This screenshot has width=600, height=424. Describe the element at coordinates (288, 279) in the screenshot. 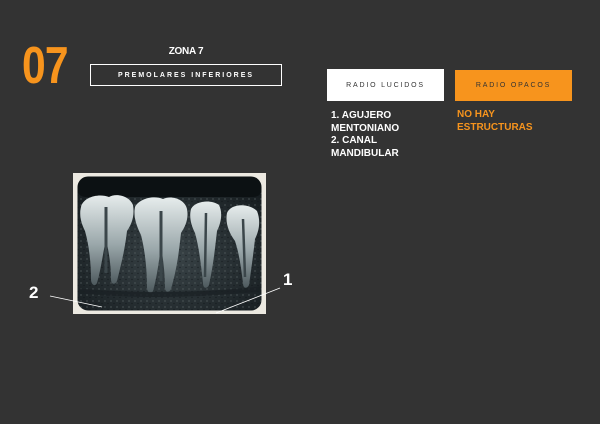

I see `callout-label-1: 1` at that location.